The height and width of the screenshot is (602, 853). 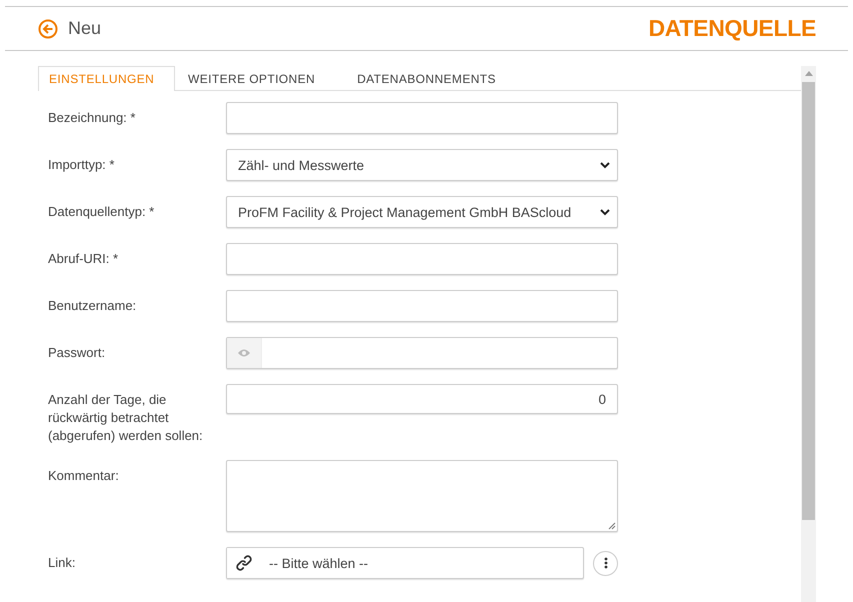 I want to click on dropdown: ProFM Facility & Project Management GmbH BAScloud, so click(x=422, y=212).